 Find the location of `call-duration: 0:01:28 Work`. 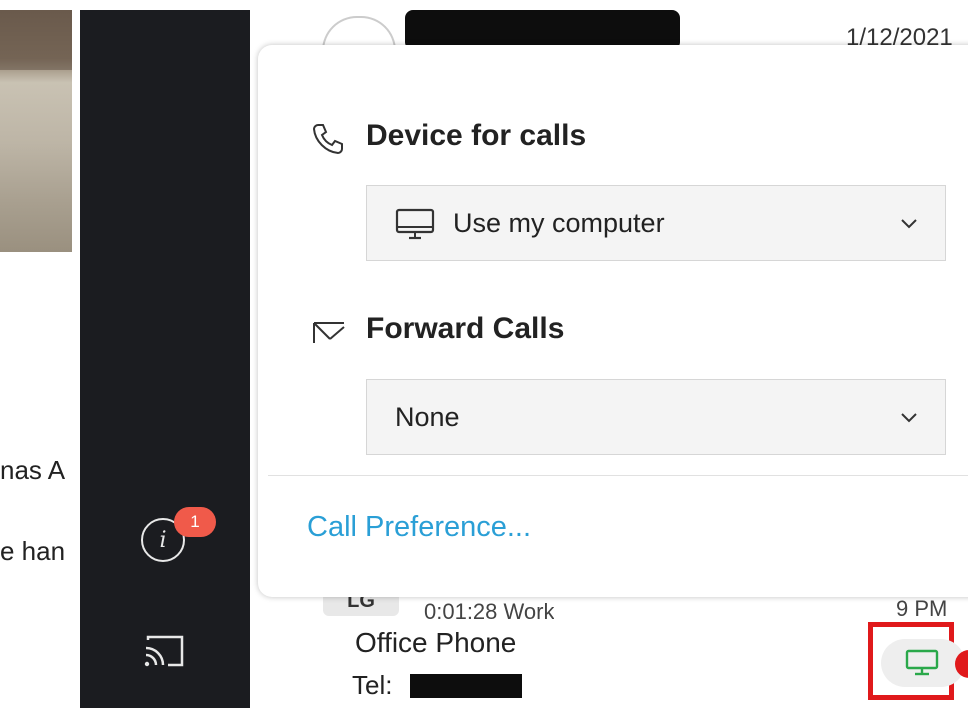

call-duration: 0:01:28 Work is located at coordinates (489, 609).